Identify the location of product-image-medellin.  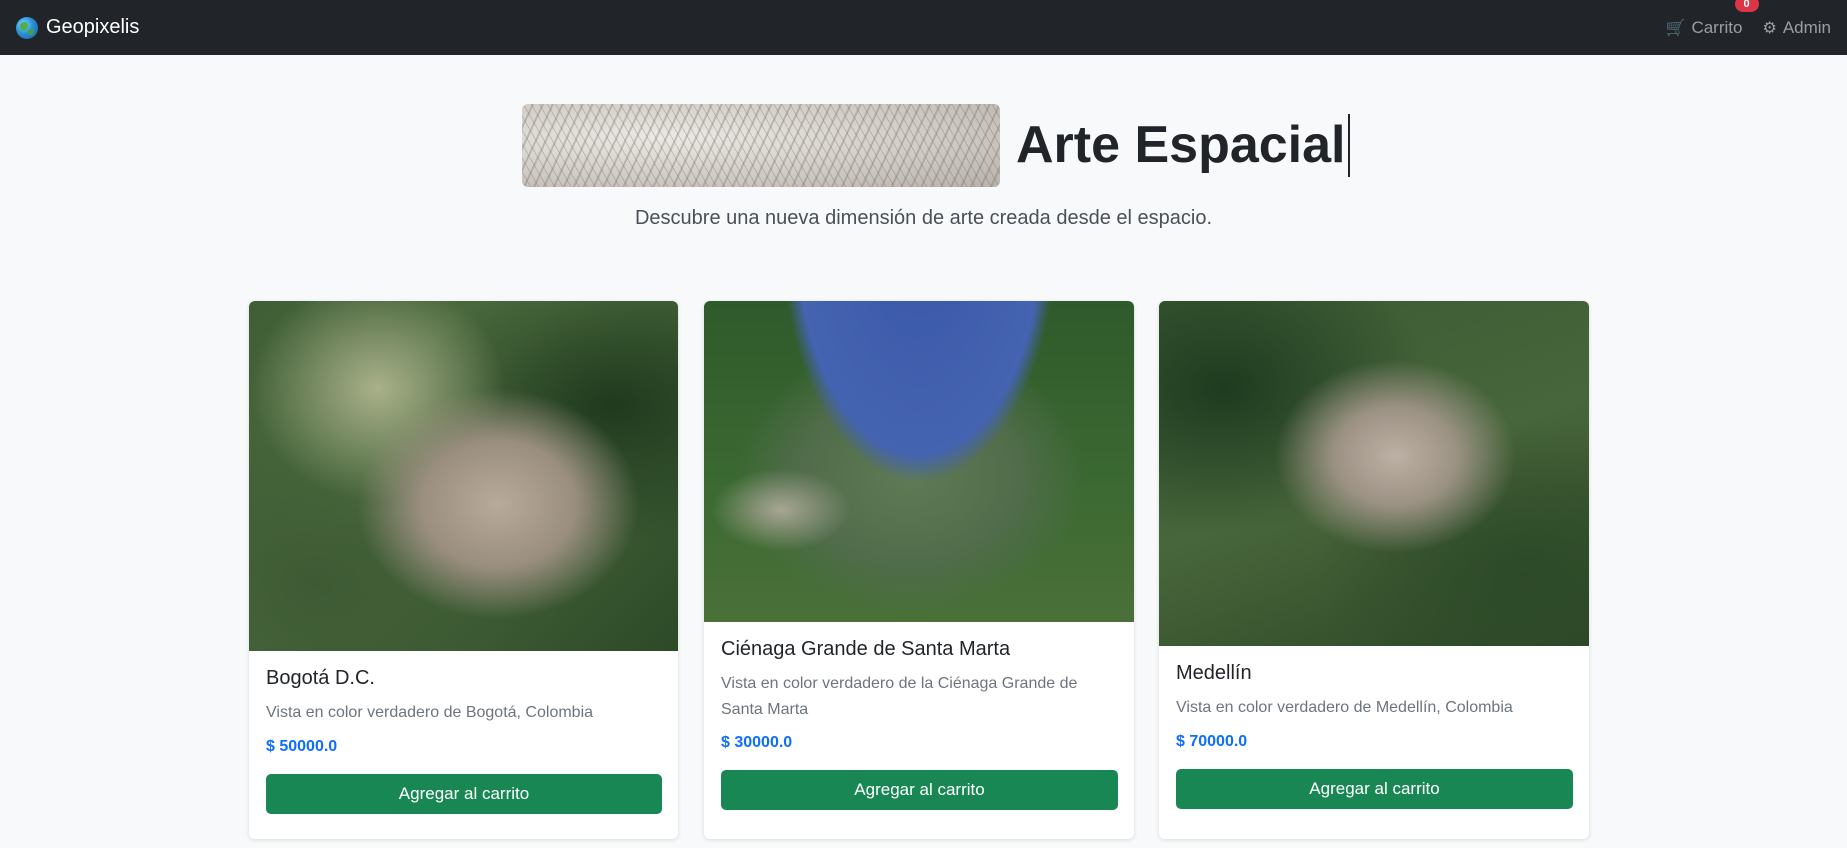
(1374, 473).